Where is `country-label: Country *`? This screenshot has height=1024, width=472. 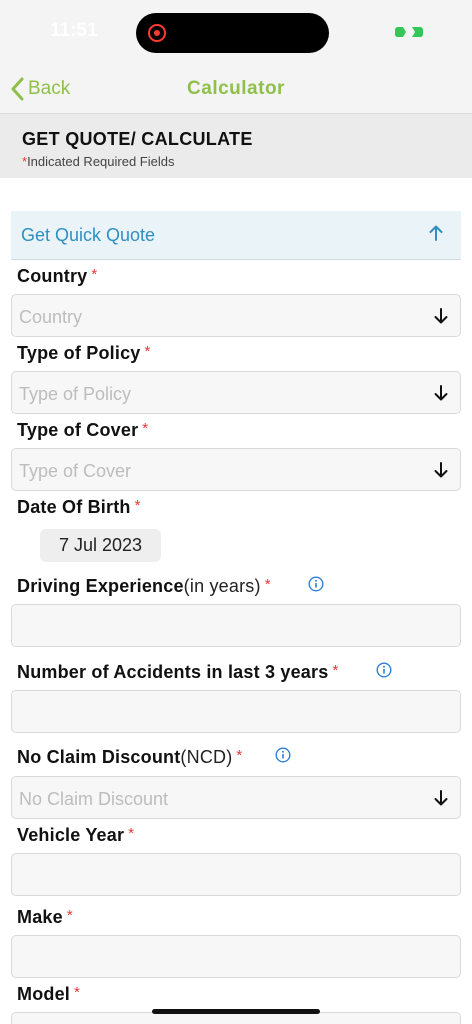 country-label: Country * is located at coordinates (57, 276).